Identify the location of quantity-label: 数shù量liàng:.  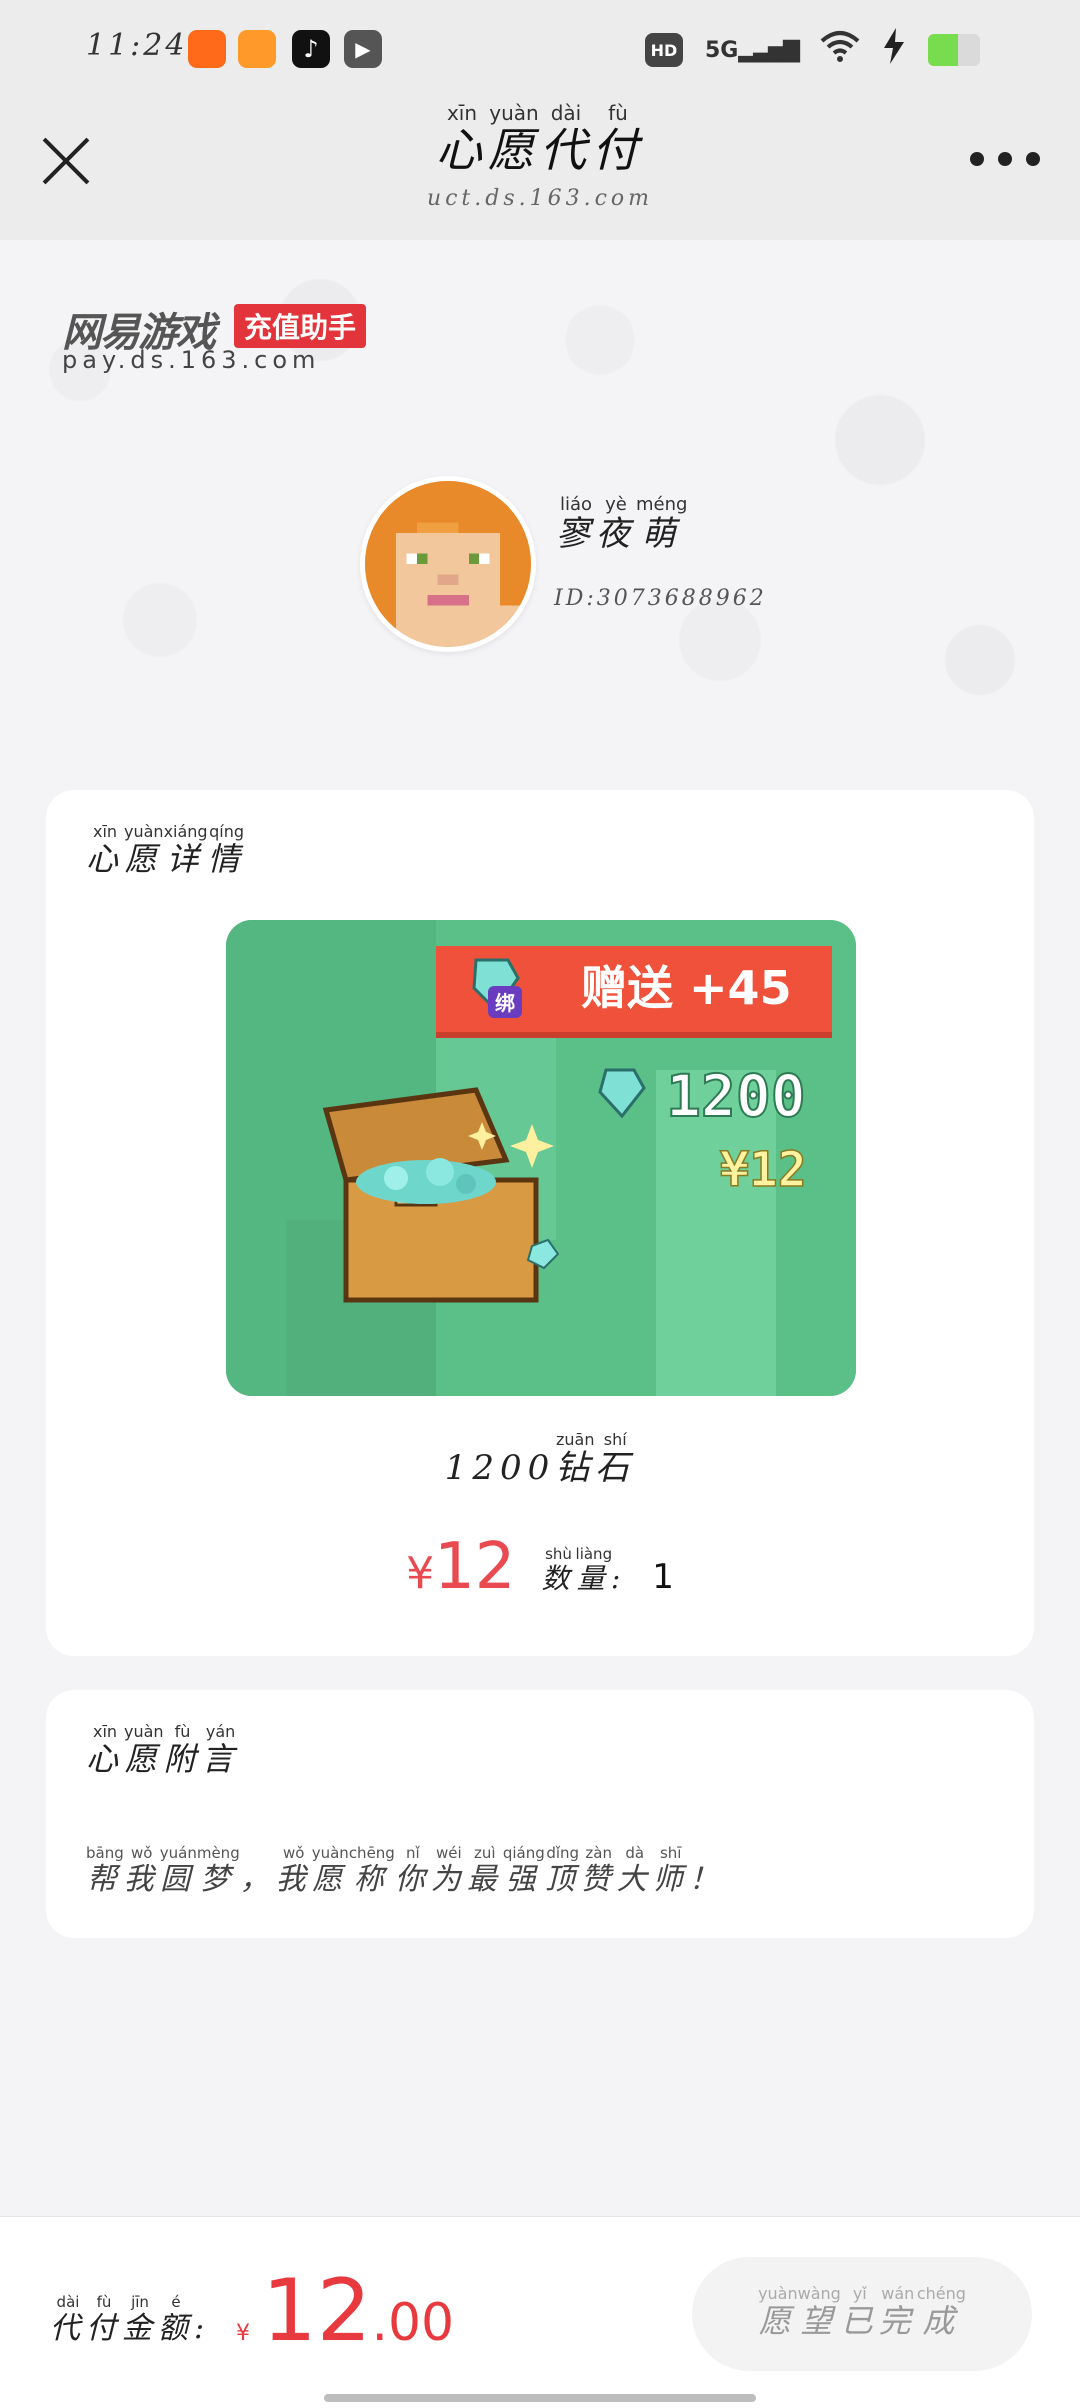
(584, 1571).